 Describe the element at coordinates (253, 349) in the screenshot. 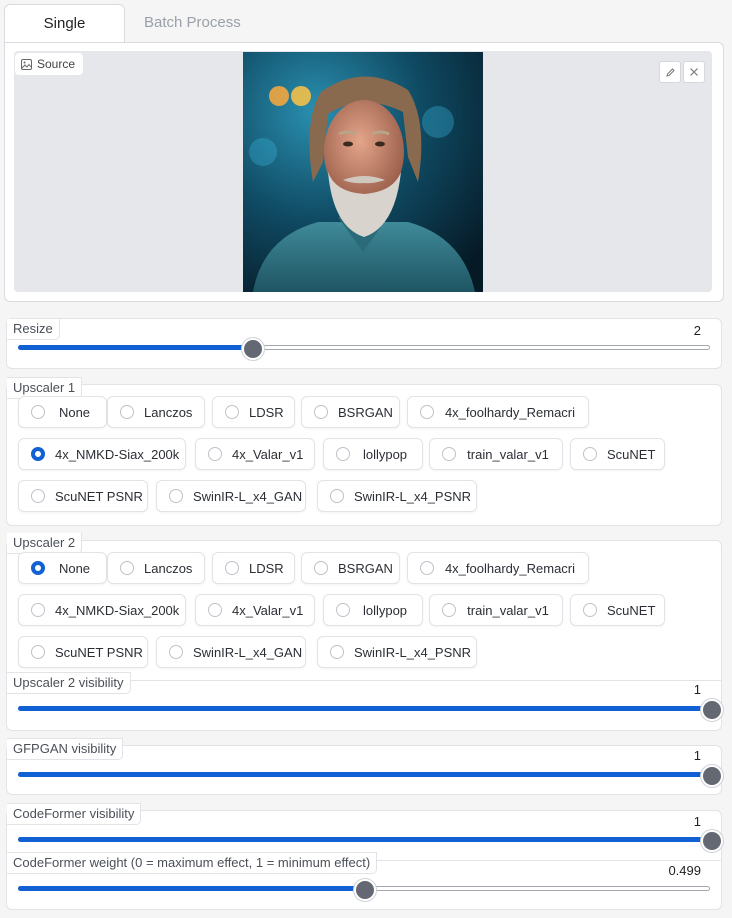

I see `resize-slider-thumb` at that location.